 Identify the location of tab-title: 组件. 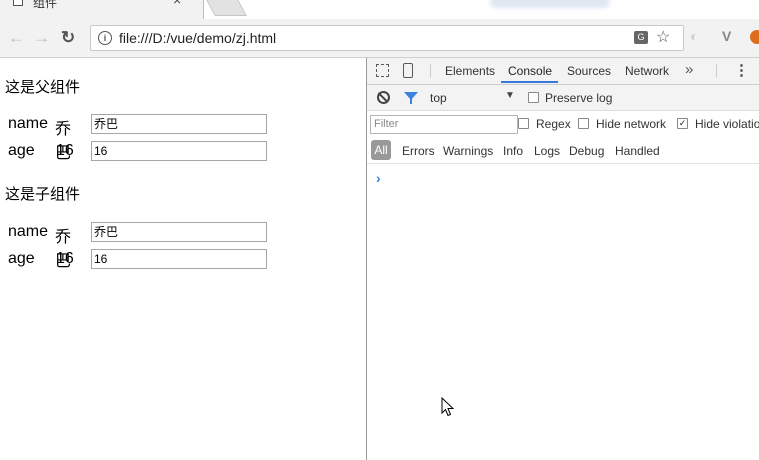
(45, 5).